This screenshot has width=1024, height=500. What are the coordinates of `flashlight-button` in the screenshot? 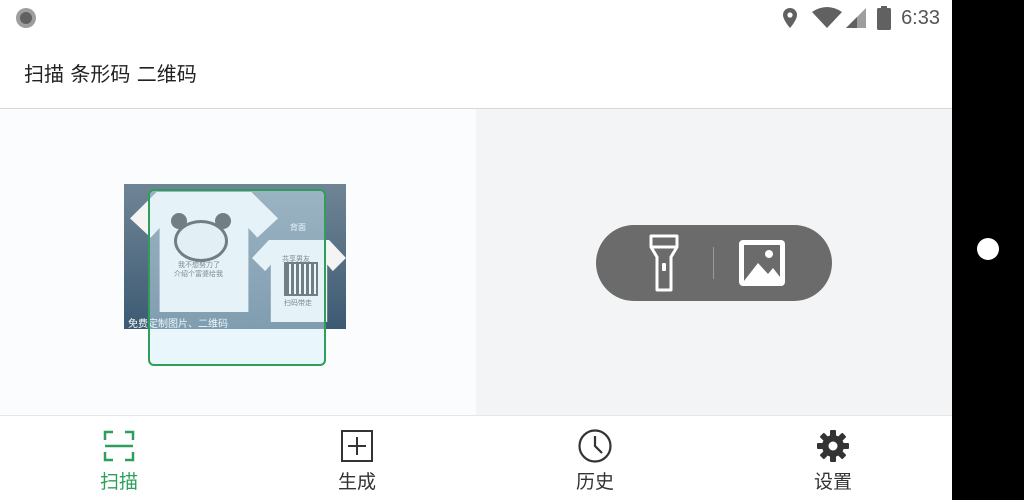 It's located at (664, 263).